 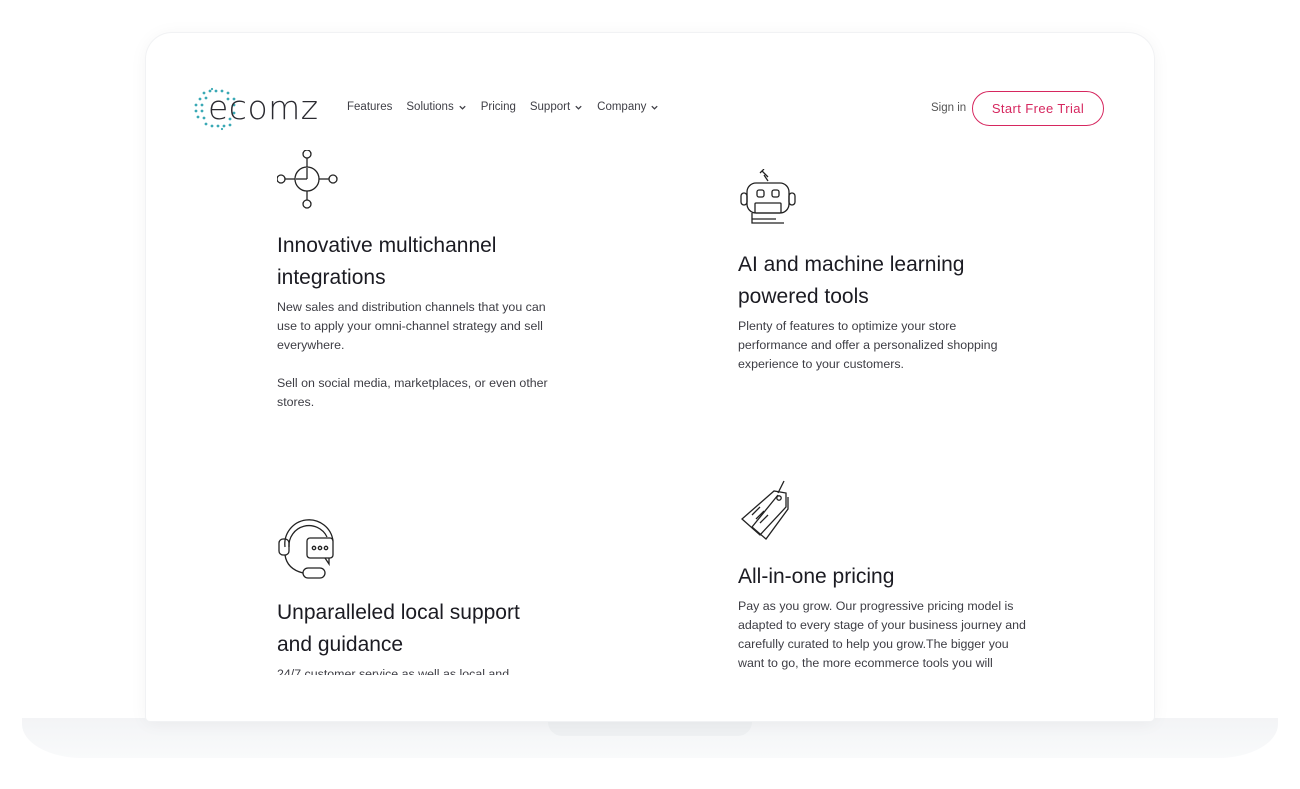 I want to click on feature-title-line: AI and machine learning, so click(x=851, y=264).